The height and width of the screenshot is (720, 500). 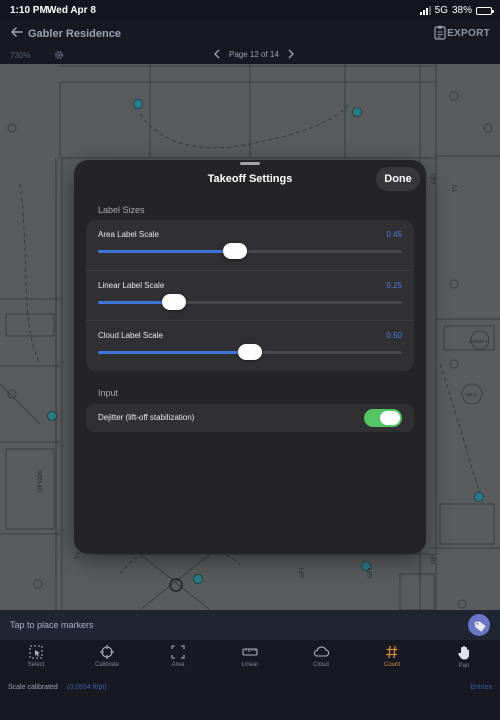 What do you see at coordinates (128, 234) in the screenshot?
I see `slider-label: Area Label Scale` at bounding box center [128, 234].